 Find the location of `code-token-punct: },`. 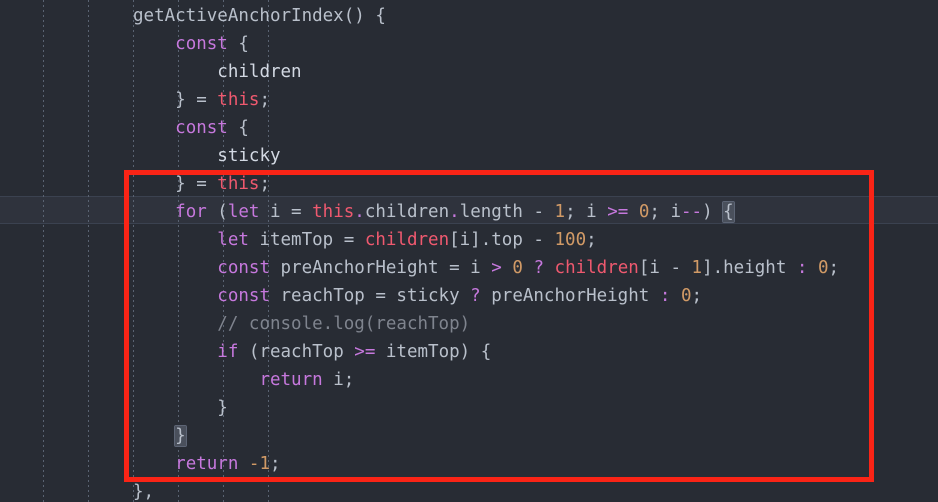

code-token-punct: }, is located at coordinates (144, 492).